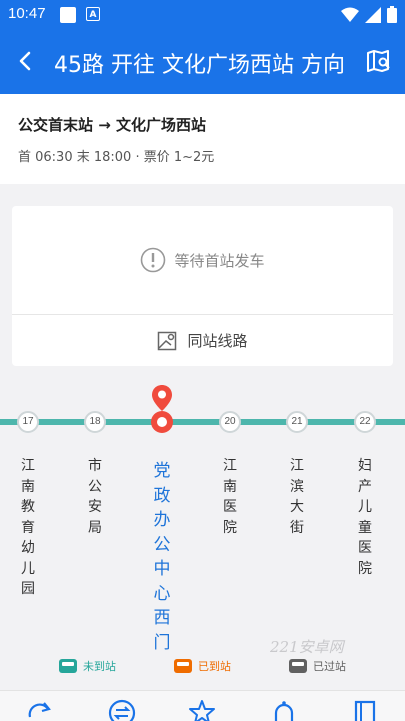 Image resolution: width=405 pixels, height=721 pixels. I want to click on legend-label: 已过站, so click(329, 666).